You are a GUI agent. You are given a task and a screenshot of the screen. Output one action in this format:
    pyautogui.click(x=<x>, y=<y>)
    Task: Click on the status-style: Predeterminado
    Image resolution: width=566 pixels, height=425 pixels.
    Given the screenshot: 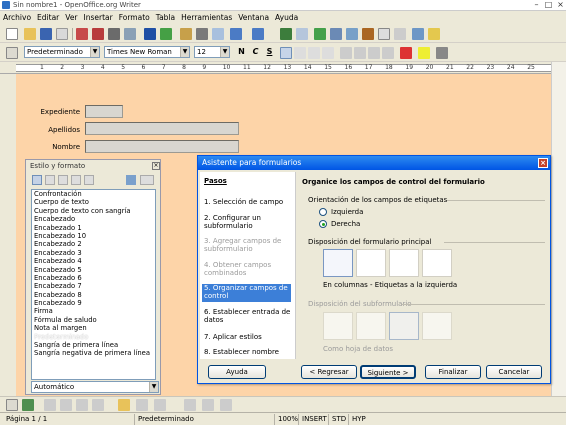 What is the action you would take?
    pyautogui.click(x=204, y=419)
    